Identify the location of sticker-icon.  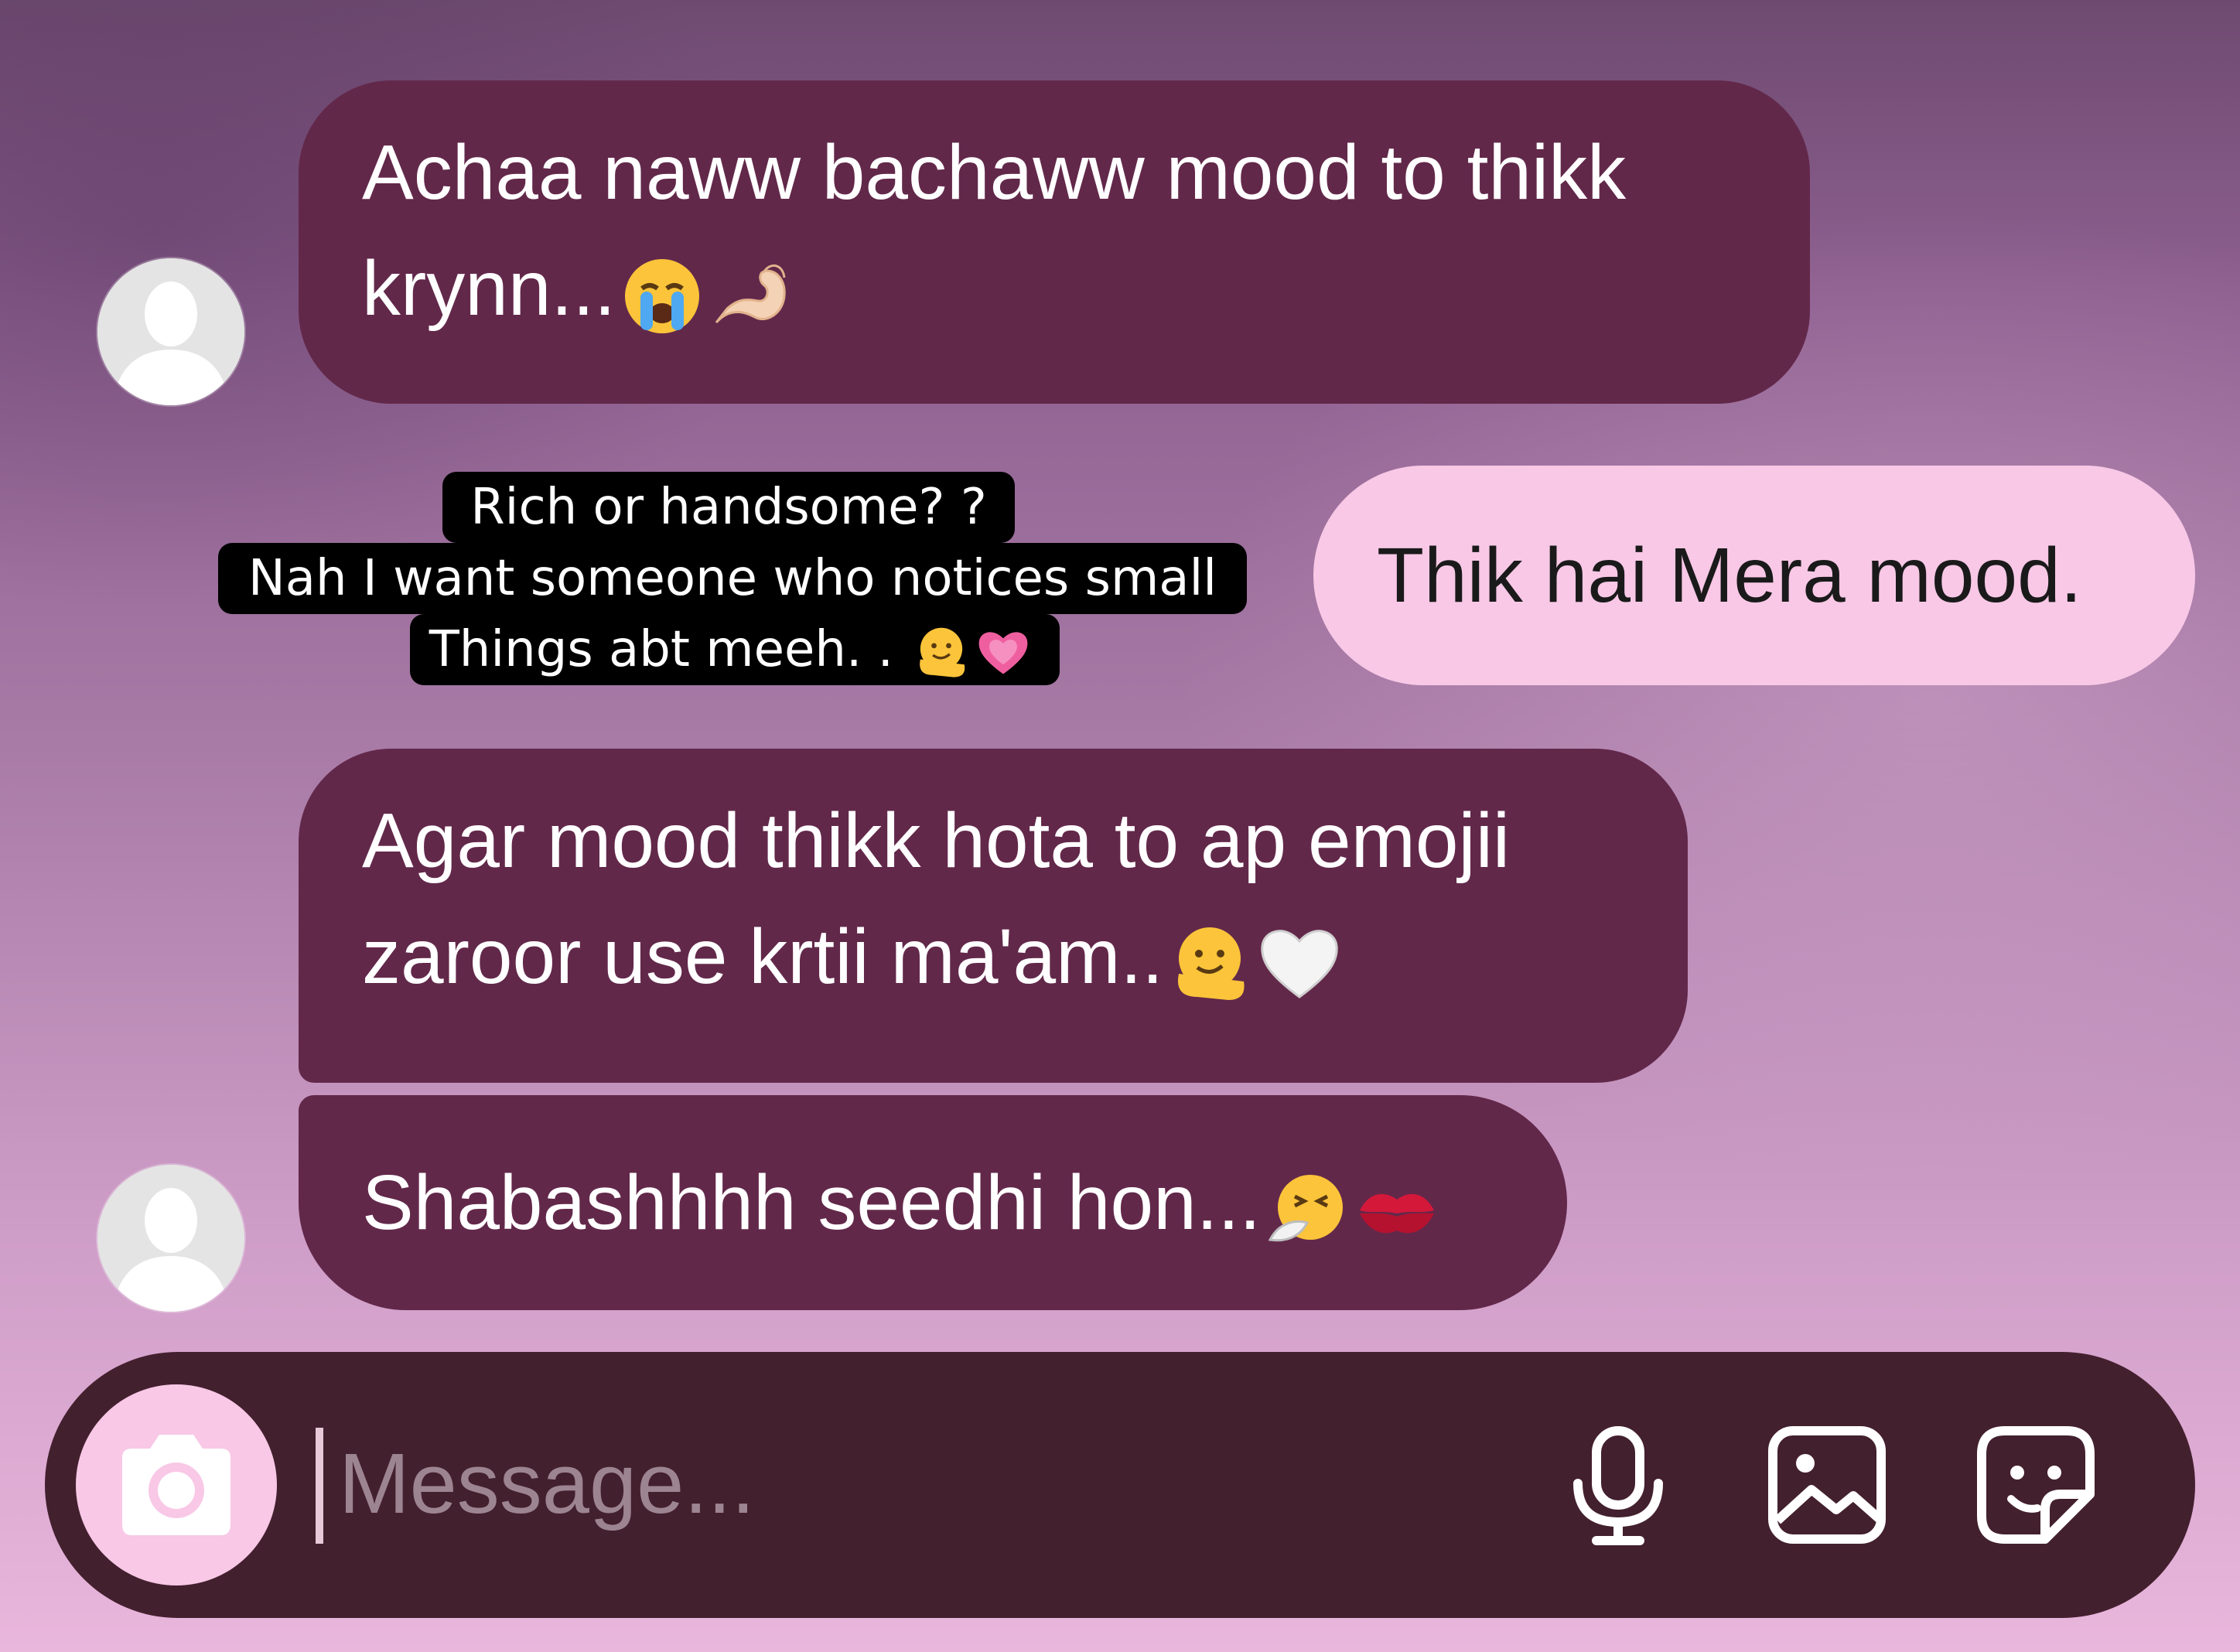
(2036, 1485).